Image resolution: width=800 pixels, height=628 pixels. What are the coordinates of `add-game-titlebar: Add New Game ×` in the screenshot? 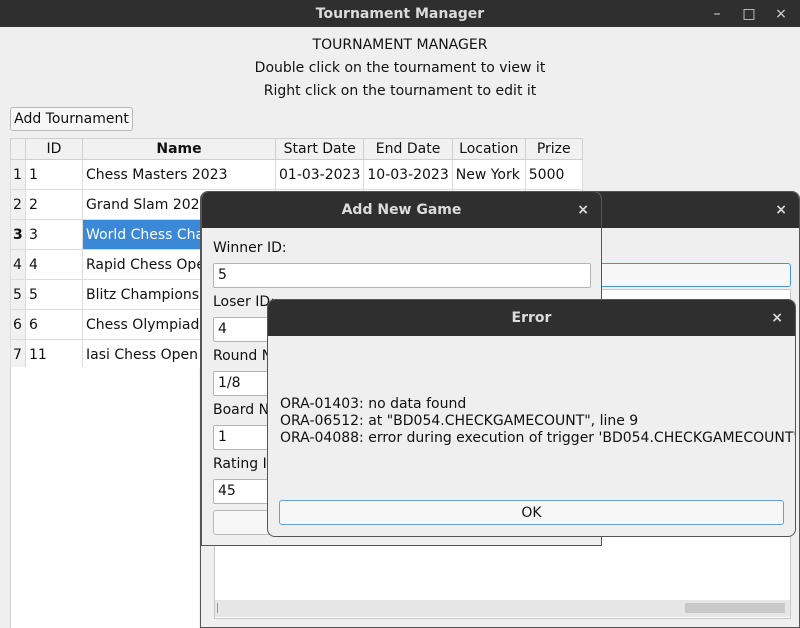 It's located at (401, 210).